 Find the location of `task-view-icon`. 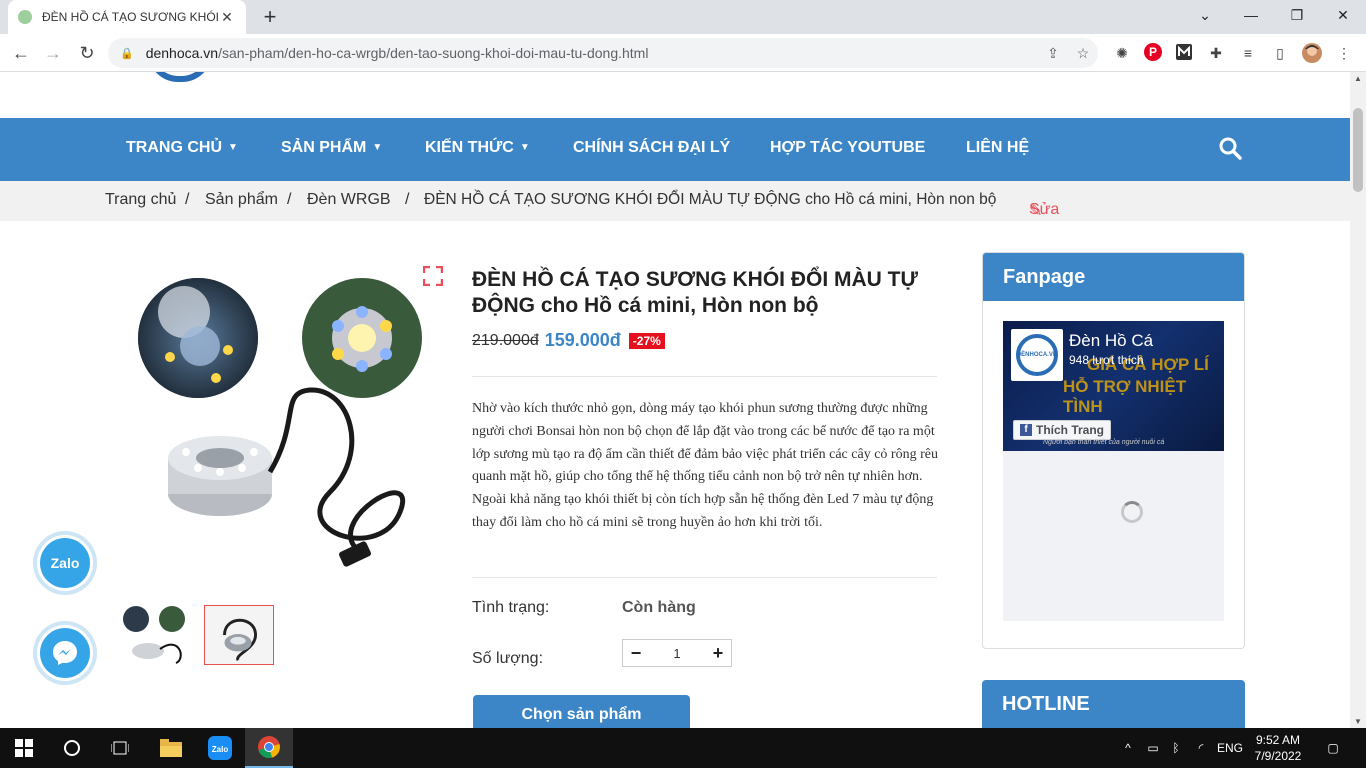

task-view-icon is located at coordinates (120, 748).